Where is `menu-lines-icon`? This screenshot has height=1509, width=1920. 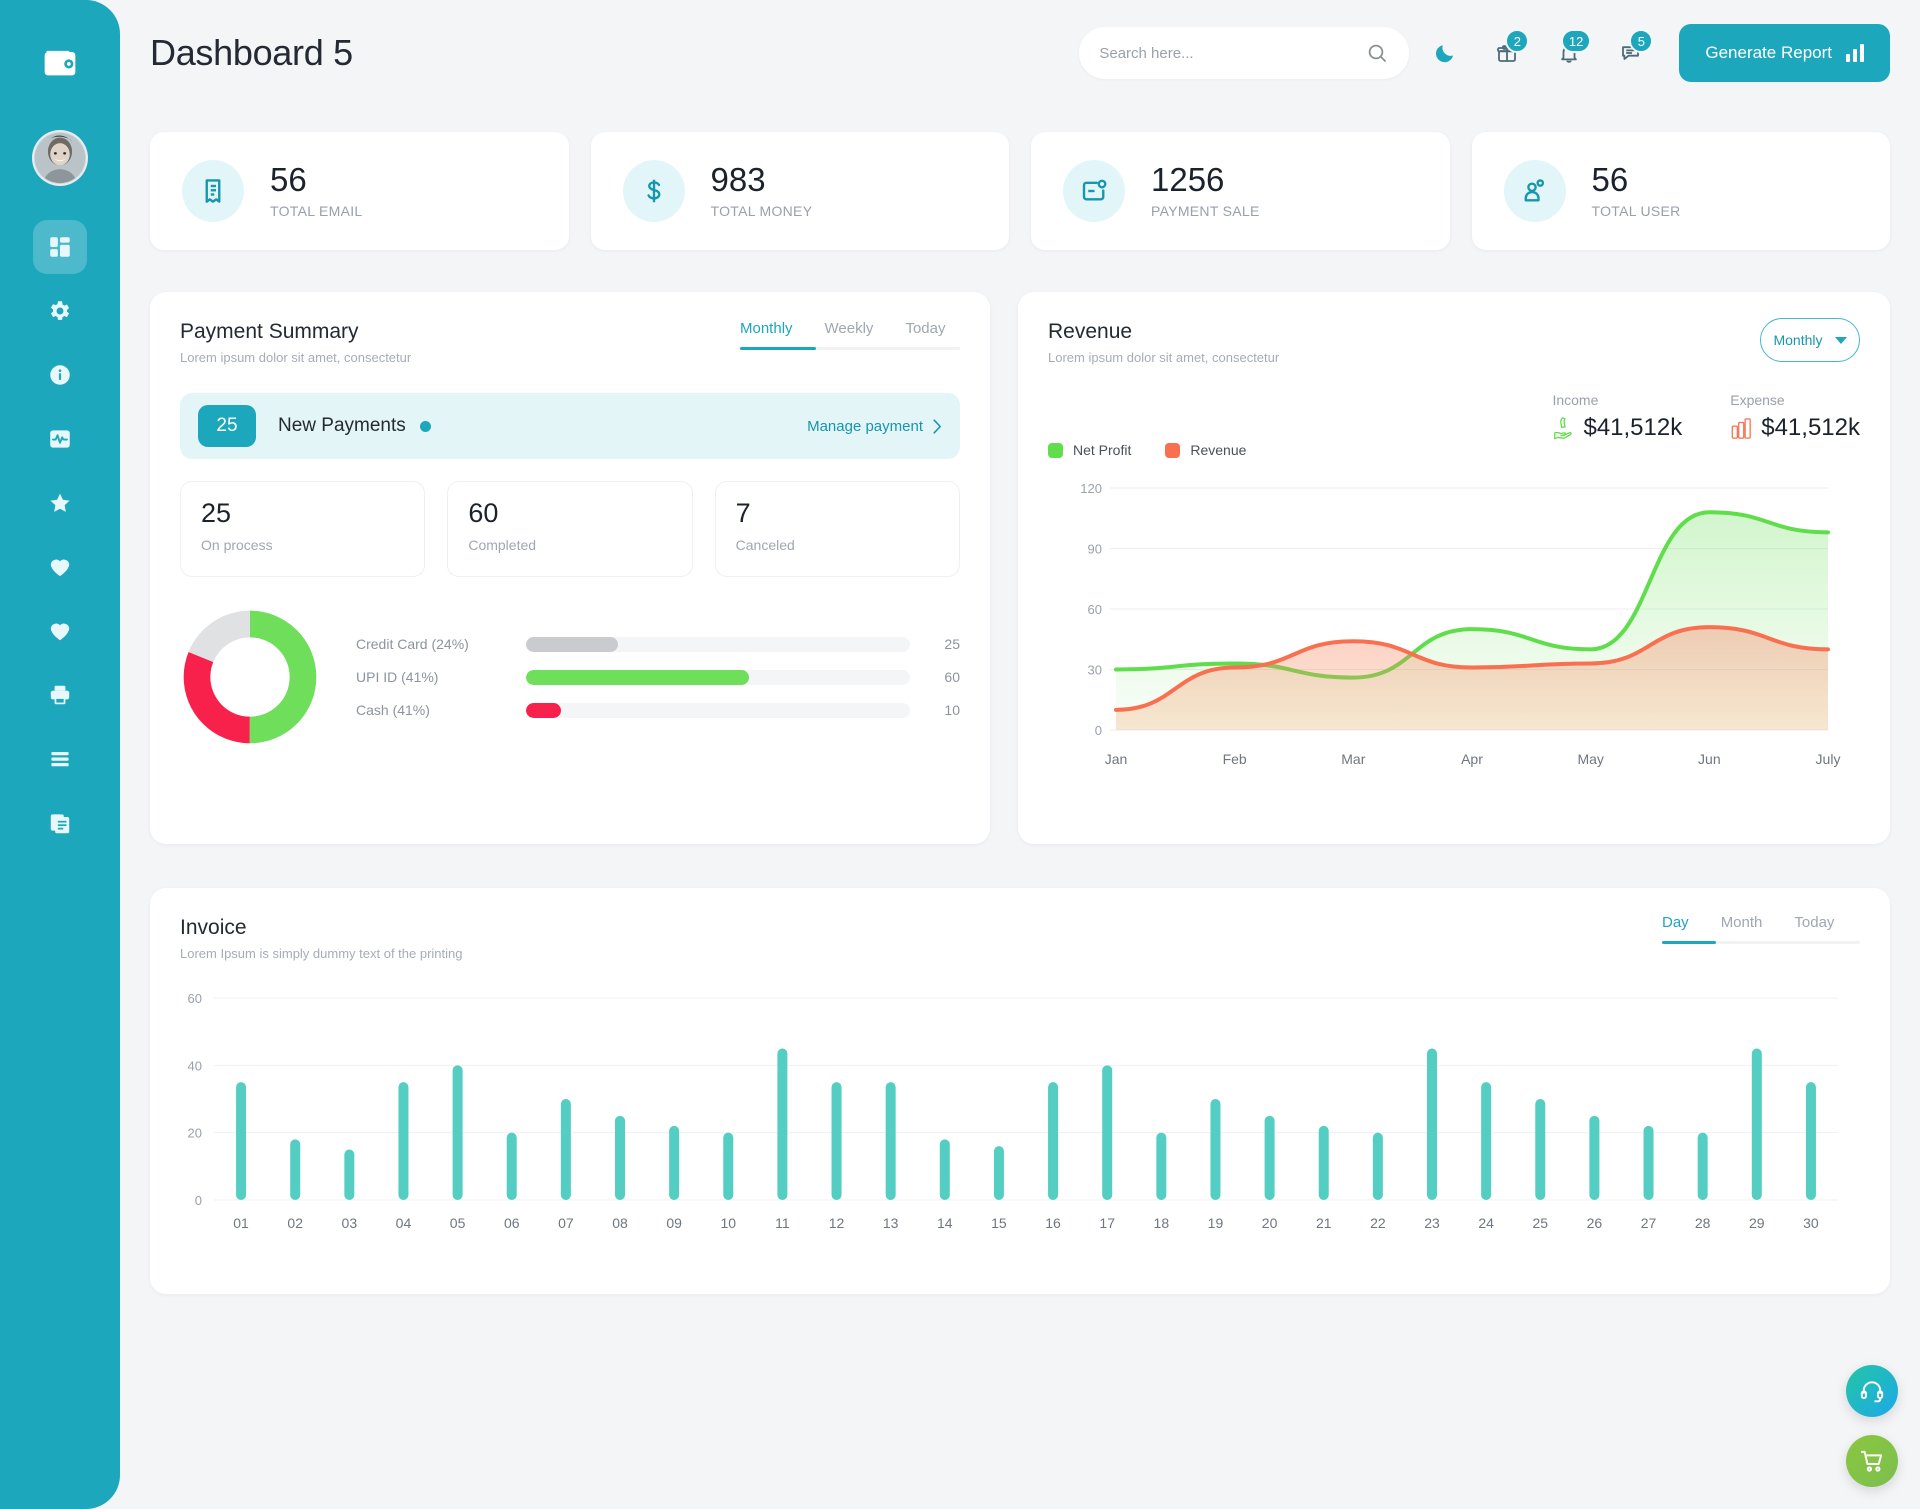 menu-lines-icon is located at coordinates (60, 759).